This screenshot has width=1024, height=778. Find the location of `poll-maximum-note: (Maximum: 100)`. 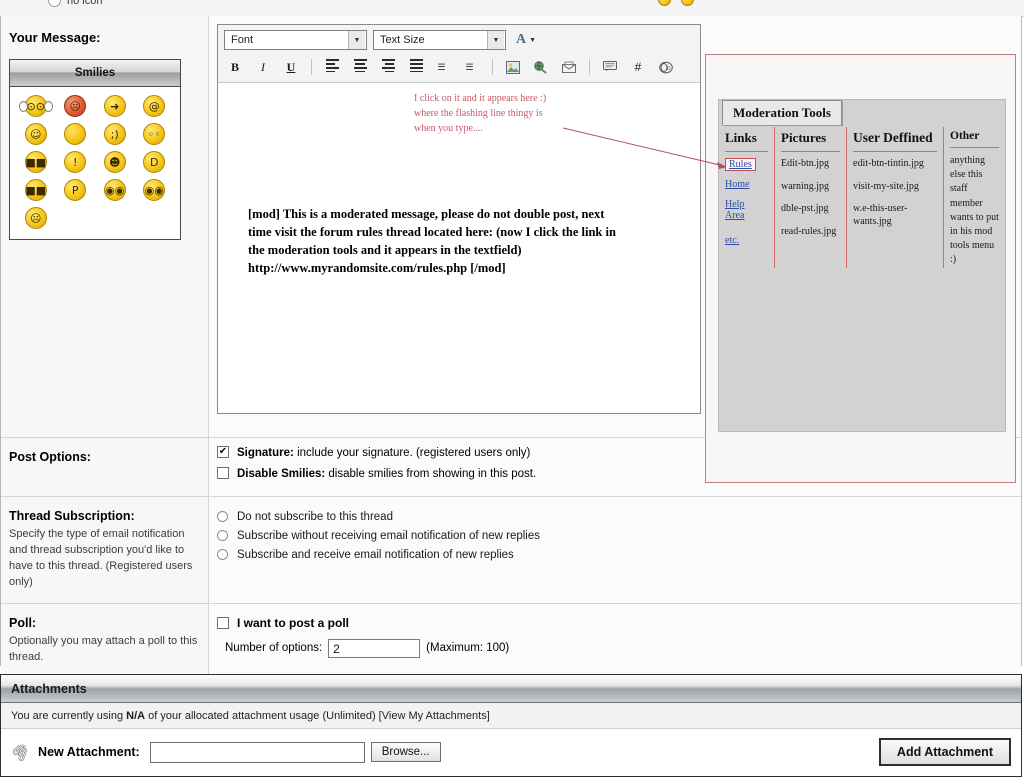

poll-maximum-note: (Maximum: 100) is located at coordinates (468, 648).